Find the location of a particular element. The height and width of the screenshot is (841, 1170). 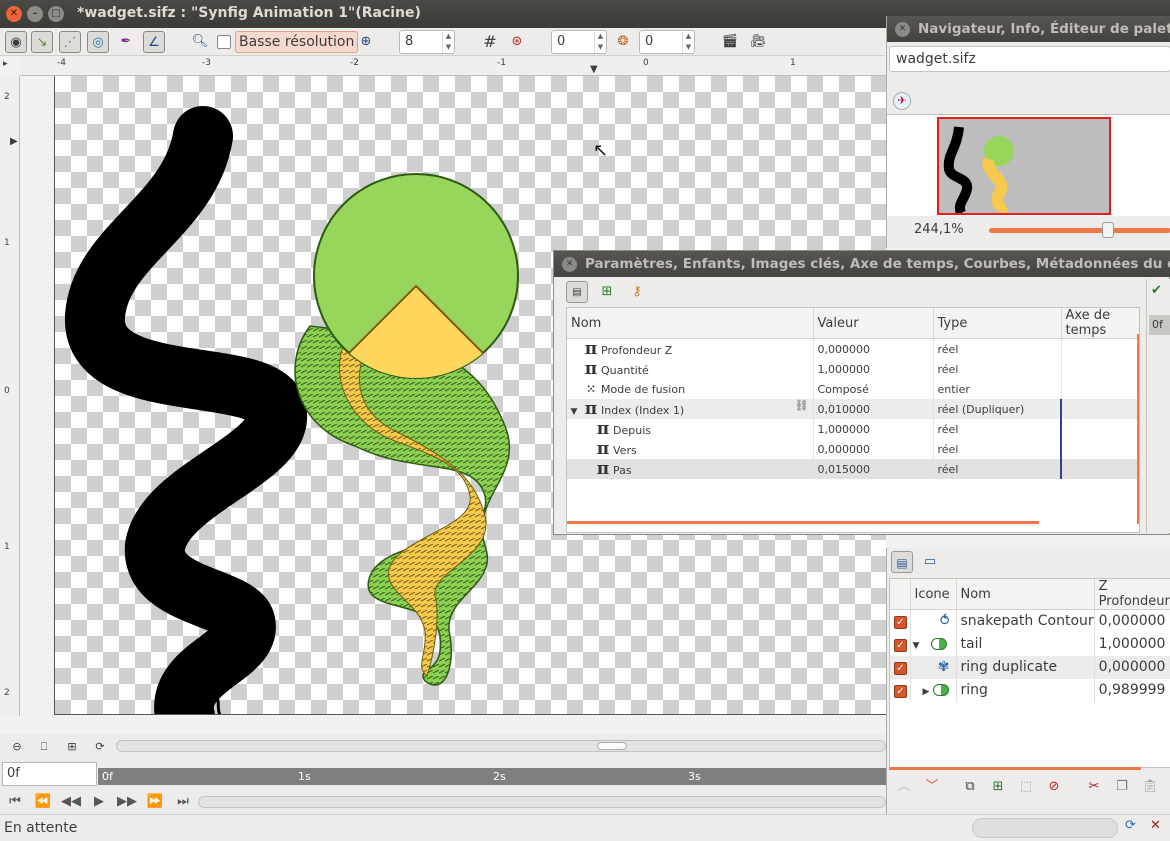

layer-row: ✓ ⥀ snakepath Contour 0,000000 is located at coordinates (1030, 621).